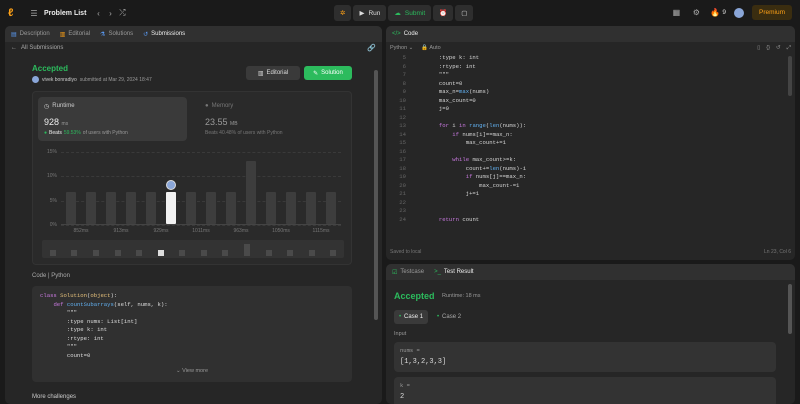 This screenshot has height=404, width=800. Describe the element at coordinates (437, 83) in the screenshot. I see `line-text: count=0` at that location.